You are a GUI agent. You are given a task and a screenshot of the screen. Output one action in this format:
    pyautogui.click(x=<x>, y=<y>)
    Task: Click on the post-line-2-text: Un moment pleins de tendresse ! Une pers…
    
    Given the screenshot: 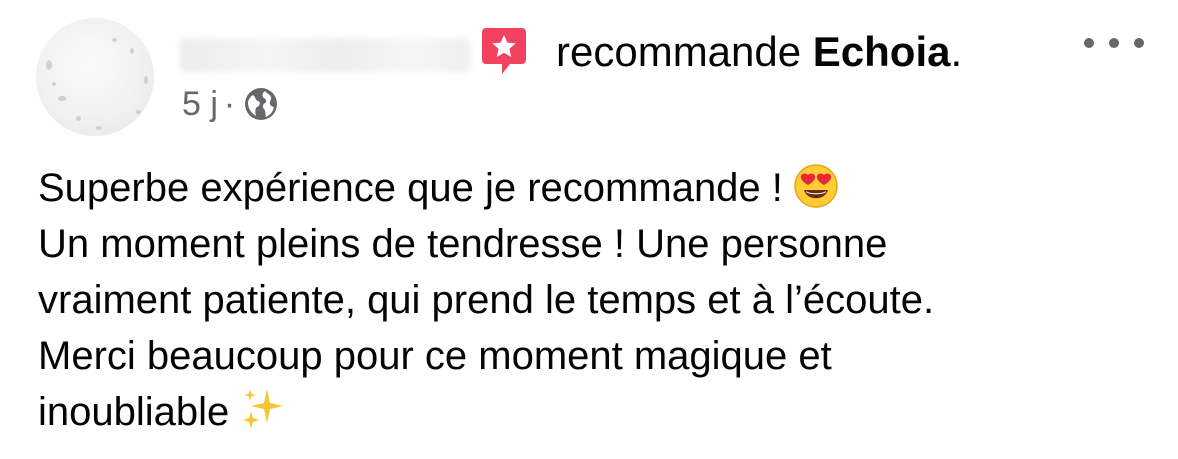 What is the action you would take?
    pyautogui.click(x=463, y=244)
    